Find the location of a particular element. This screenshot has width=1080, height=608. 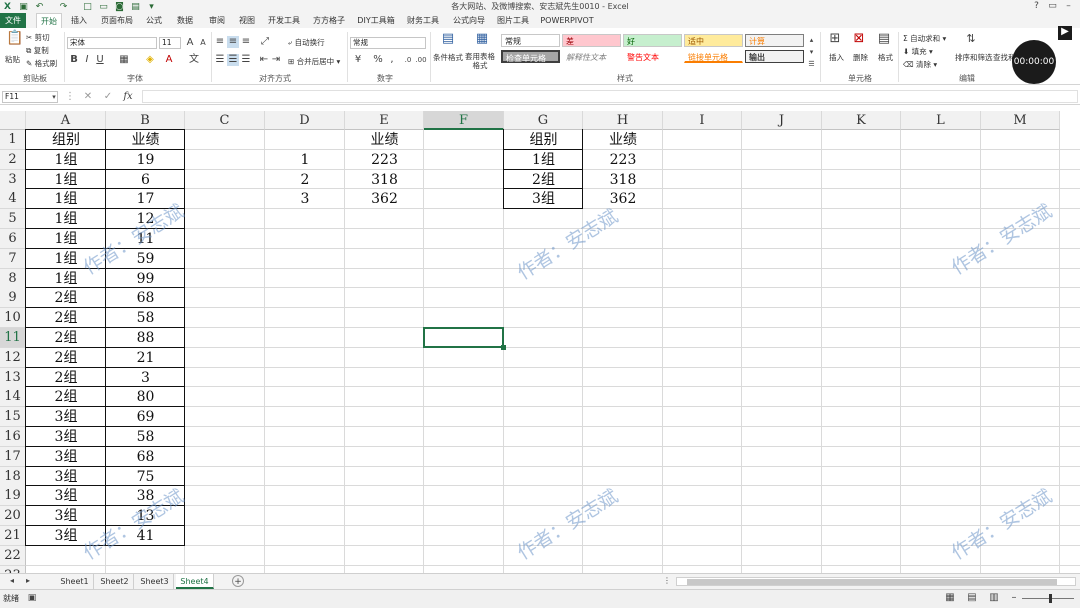

cell-a11: 2组 is located at coordinates (66, 338).